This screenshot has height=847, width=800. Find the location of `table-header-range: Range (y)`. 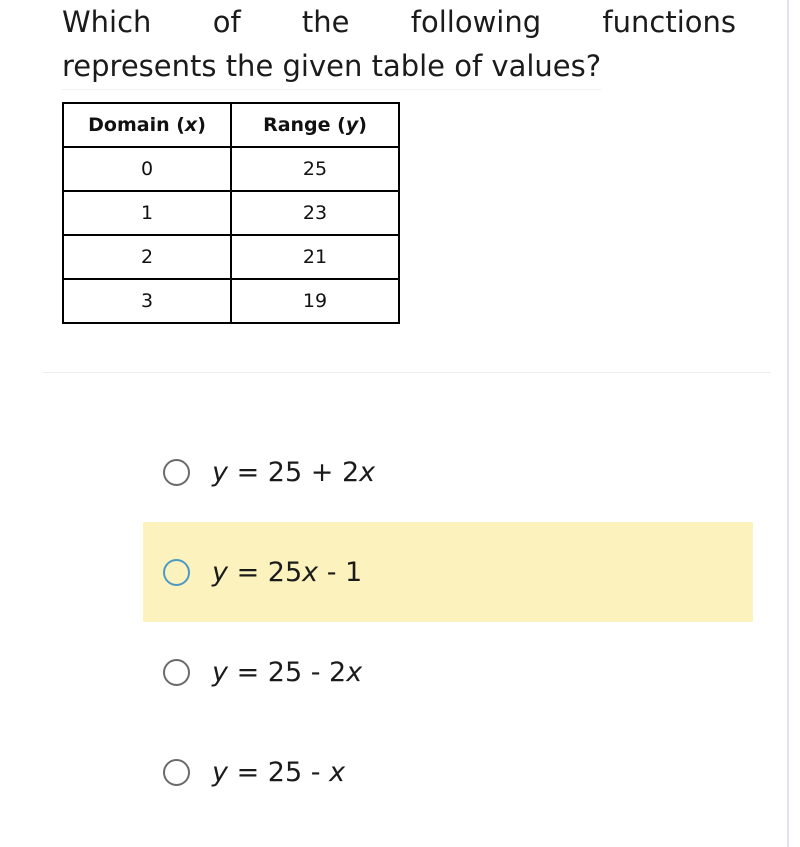

table-header-range: Range (y) is located at coordinates (315, 125).